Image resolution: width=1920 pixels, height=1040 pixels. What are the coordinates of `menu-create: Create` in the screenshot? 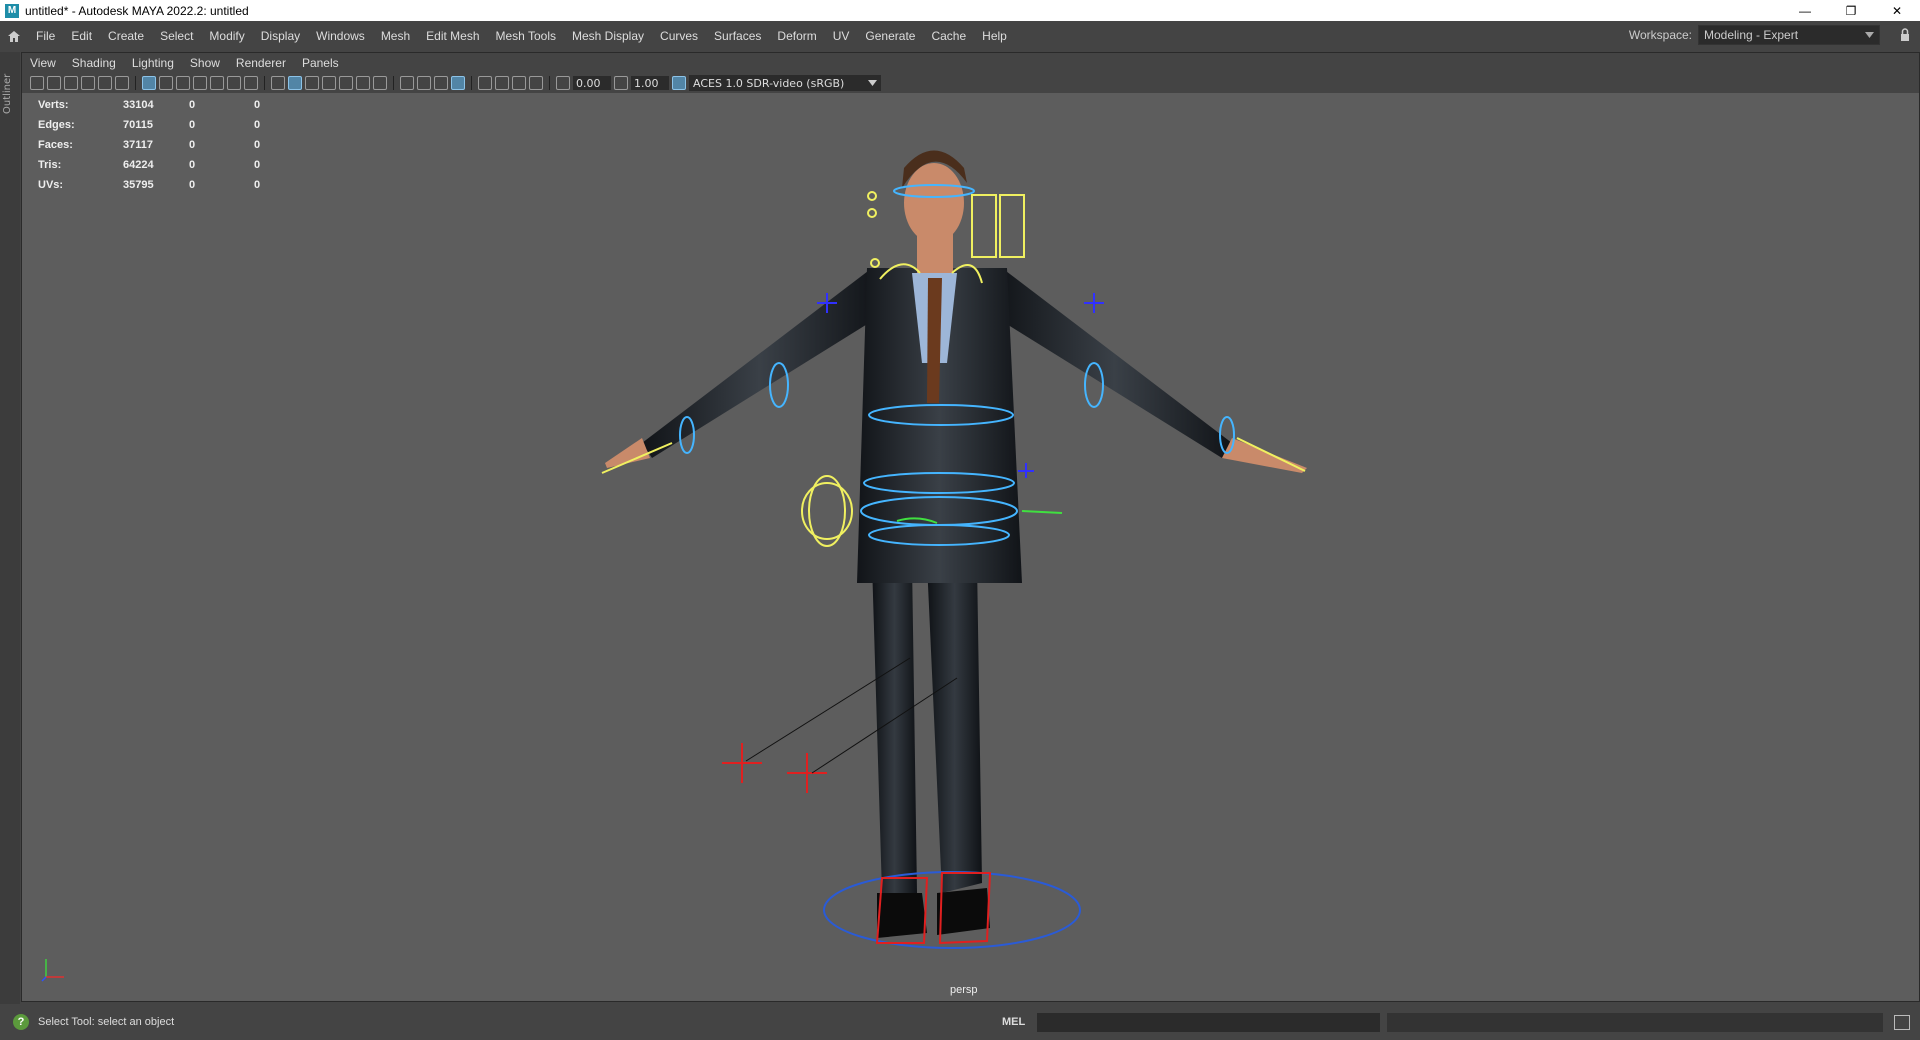 It's located at (126, 36).